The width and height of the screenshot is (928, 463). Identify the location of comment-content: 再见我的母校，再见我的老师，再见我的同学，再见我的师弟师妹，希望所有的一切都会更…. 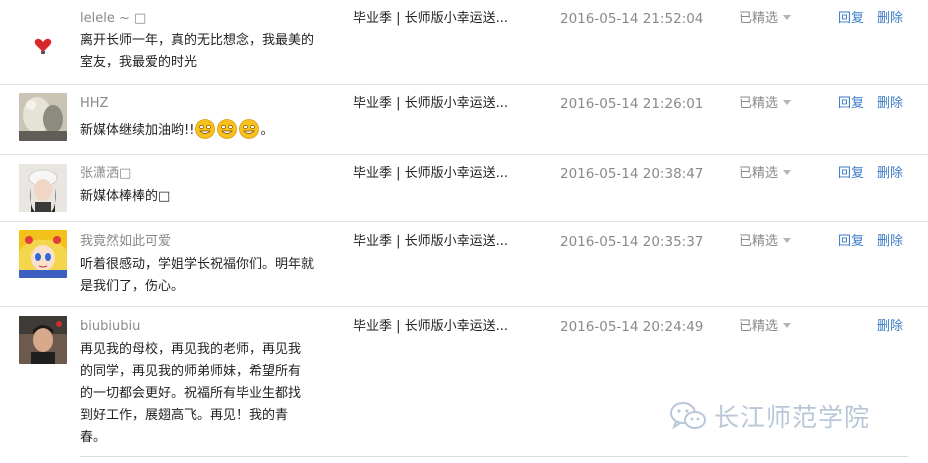
(191, 393).